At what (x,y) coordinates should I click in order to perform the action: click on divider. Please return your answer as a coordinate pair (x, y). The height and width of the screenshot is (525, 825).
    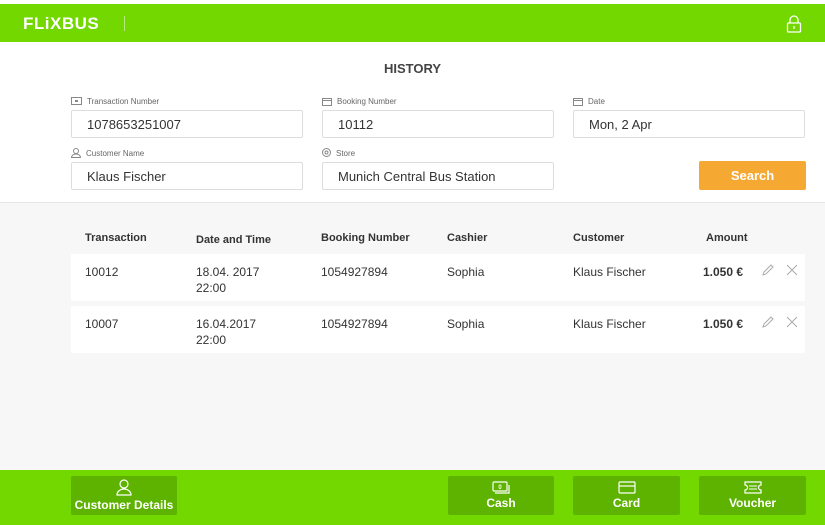
    Looking at the image, I should click on (124, 23).